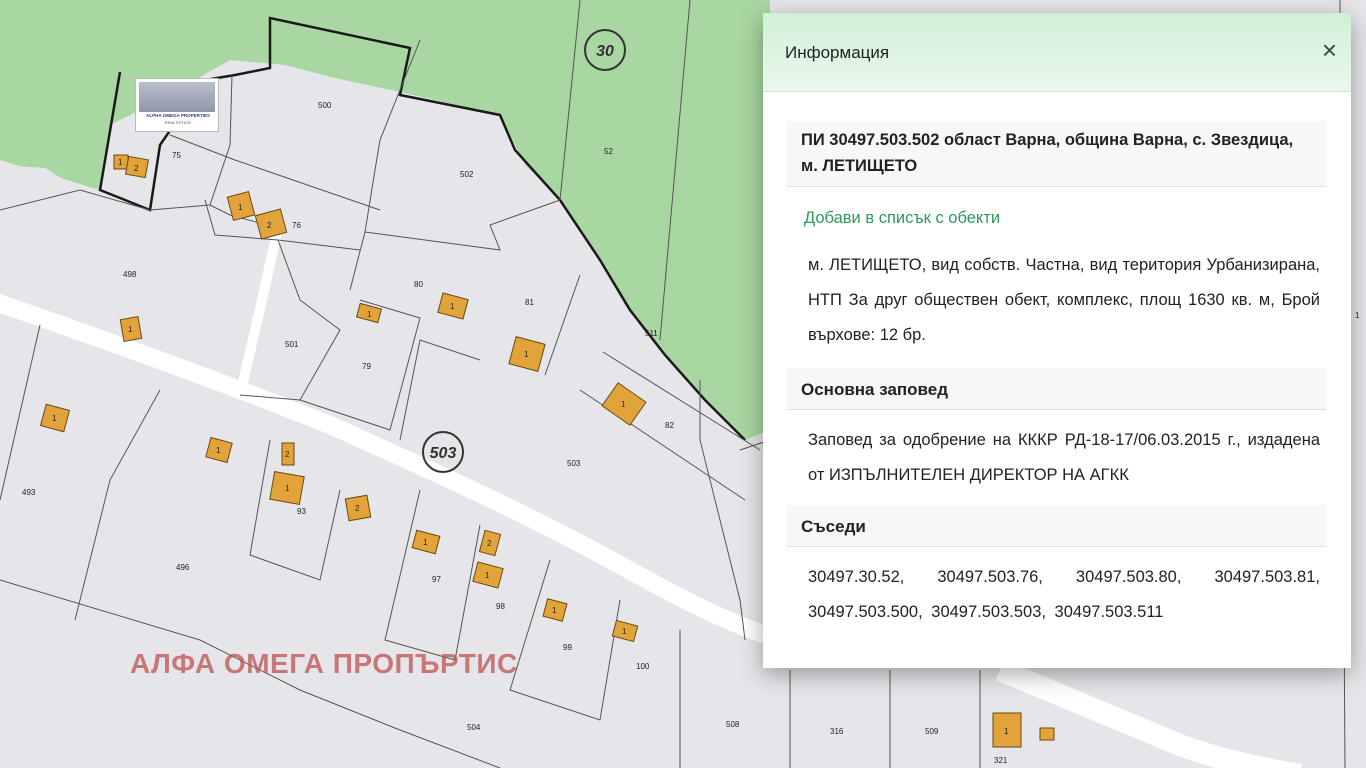 The height and width of the screenshot is (768, 1366). What do you see at coordinates (130, 274) in the screenshot?
I see `parcel-label: 498` at bounding box center [130, 274].